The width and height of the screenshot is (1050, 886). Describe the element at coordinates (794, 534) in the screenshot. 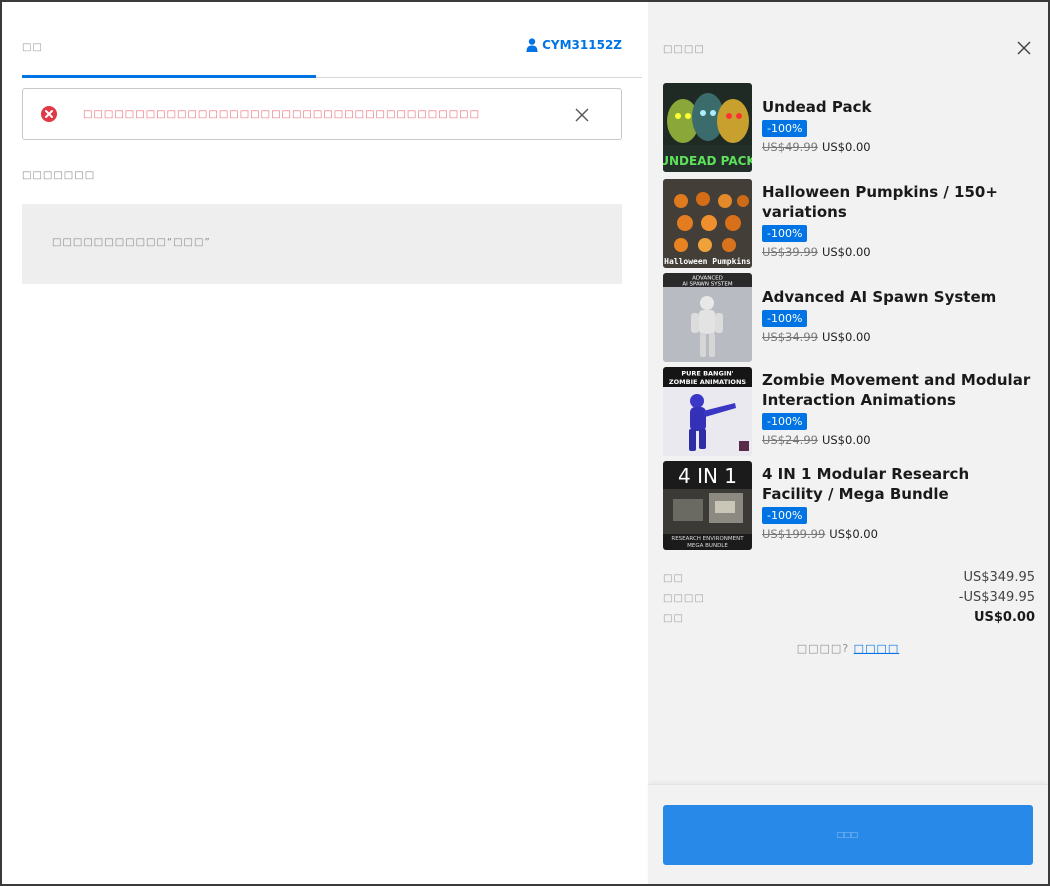

I see `original-price: US$199.99` at that location.